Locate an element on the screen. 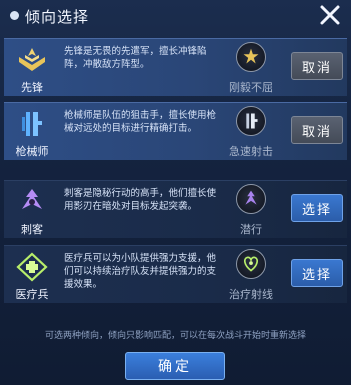 Image resolution: width=351 pixels, height=385 pixels. role-row-assassin: 刺客 刺客是隐秘行动的高手，他们擅长使用影刃在暗处对目标发起突袭。 潜行 选择 is located at coordinates (175, 209).